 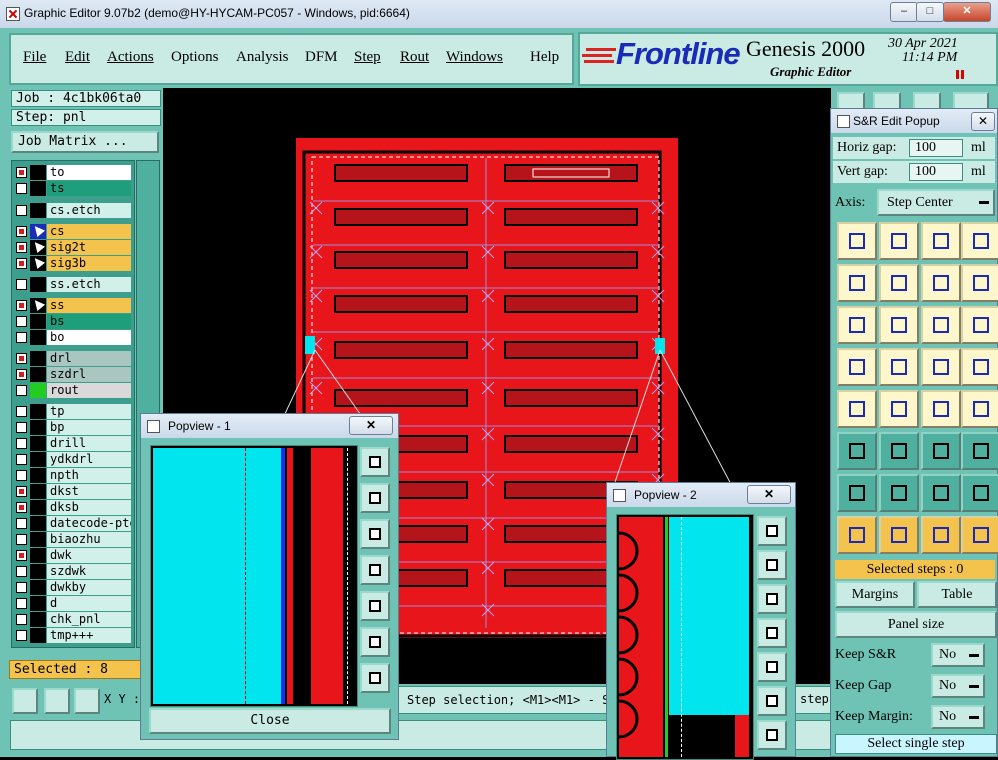 I want to click on layer-name: tp, so click(x=89, y=411).